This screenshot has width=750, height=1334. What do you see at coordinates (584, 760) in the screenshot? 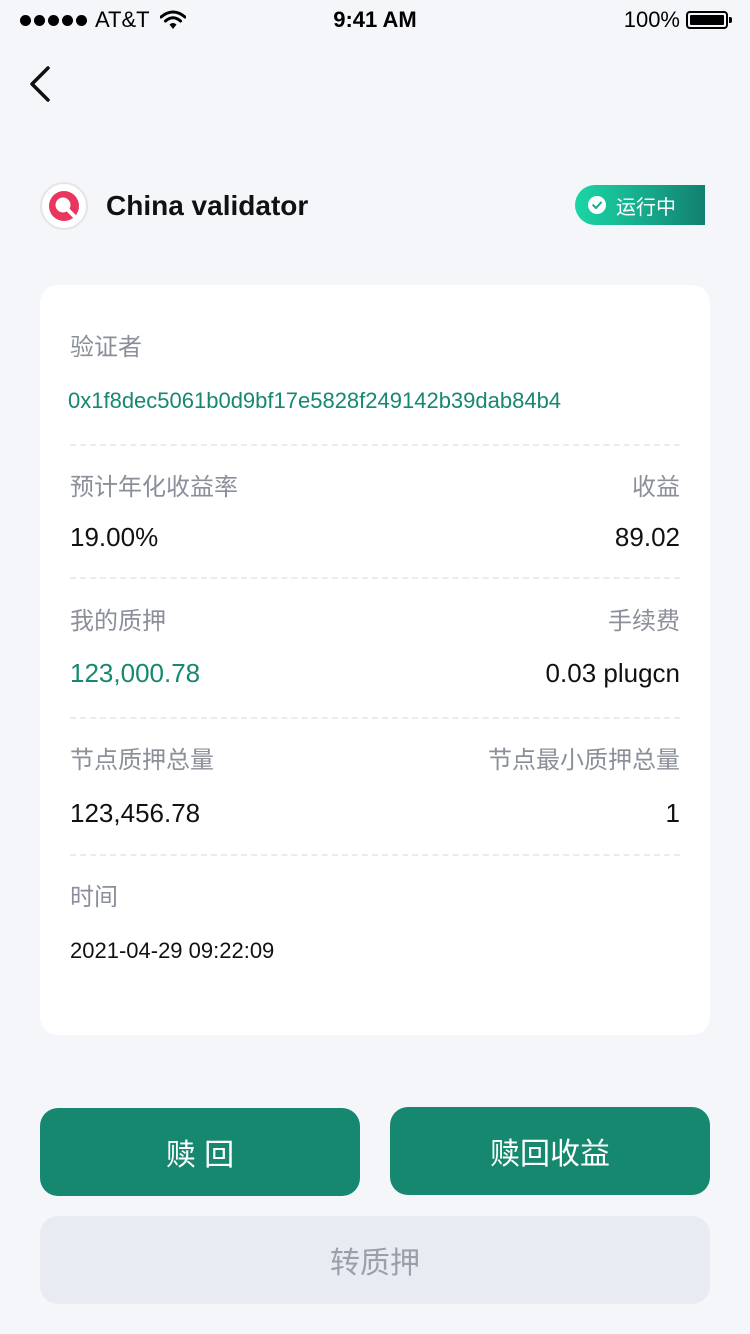
I see `node-min-stake-label: 节点最小质押总量` at bounding box center [584, 760].